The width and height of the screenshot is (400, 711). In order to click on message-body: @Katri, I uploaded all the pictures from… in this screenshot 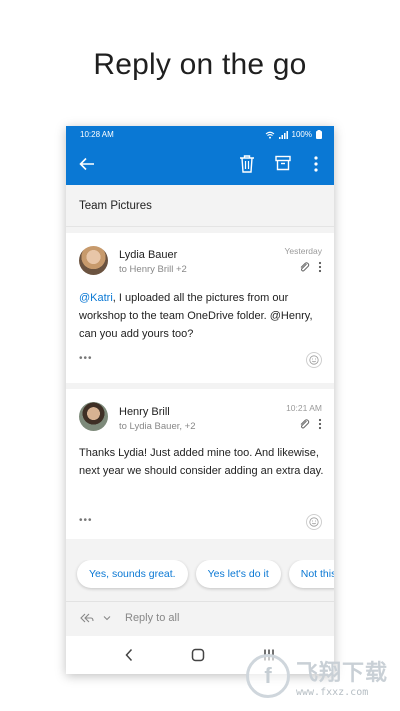, I will do `click(202, 316)`.